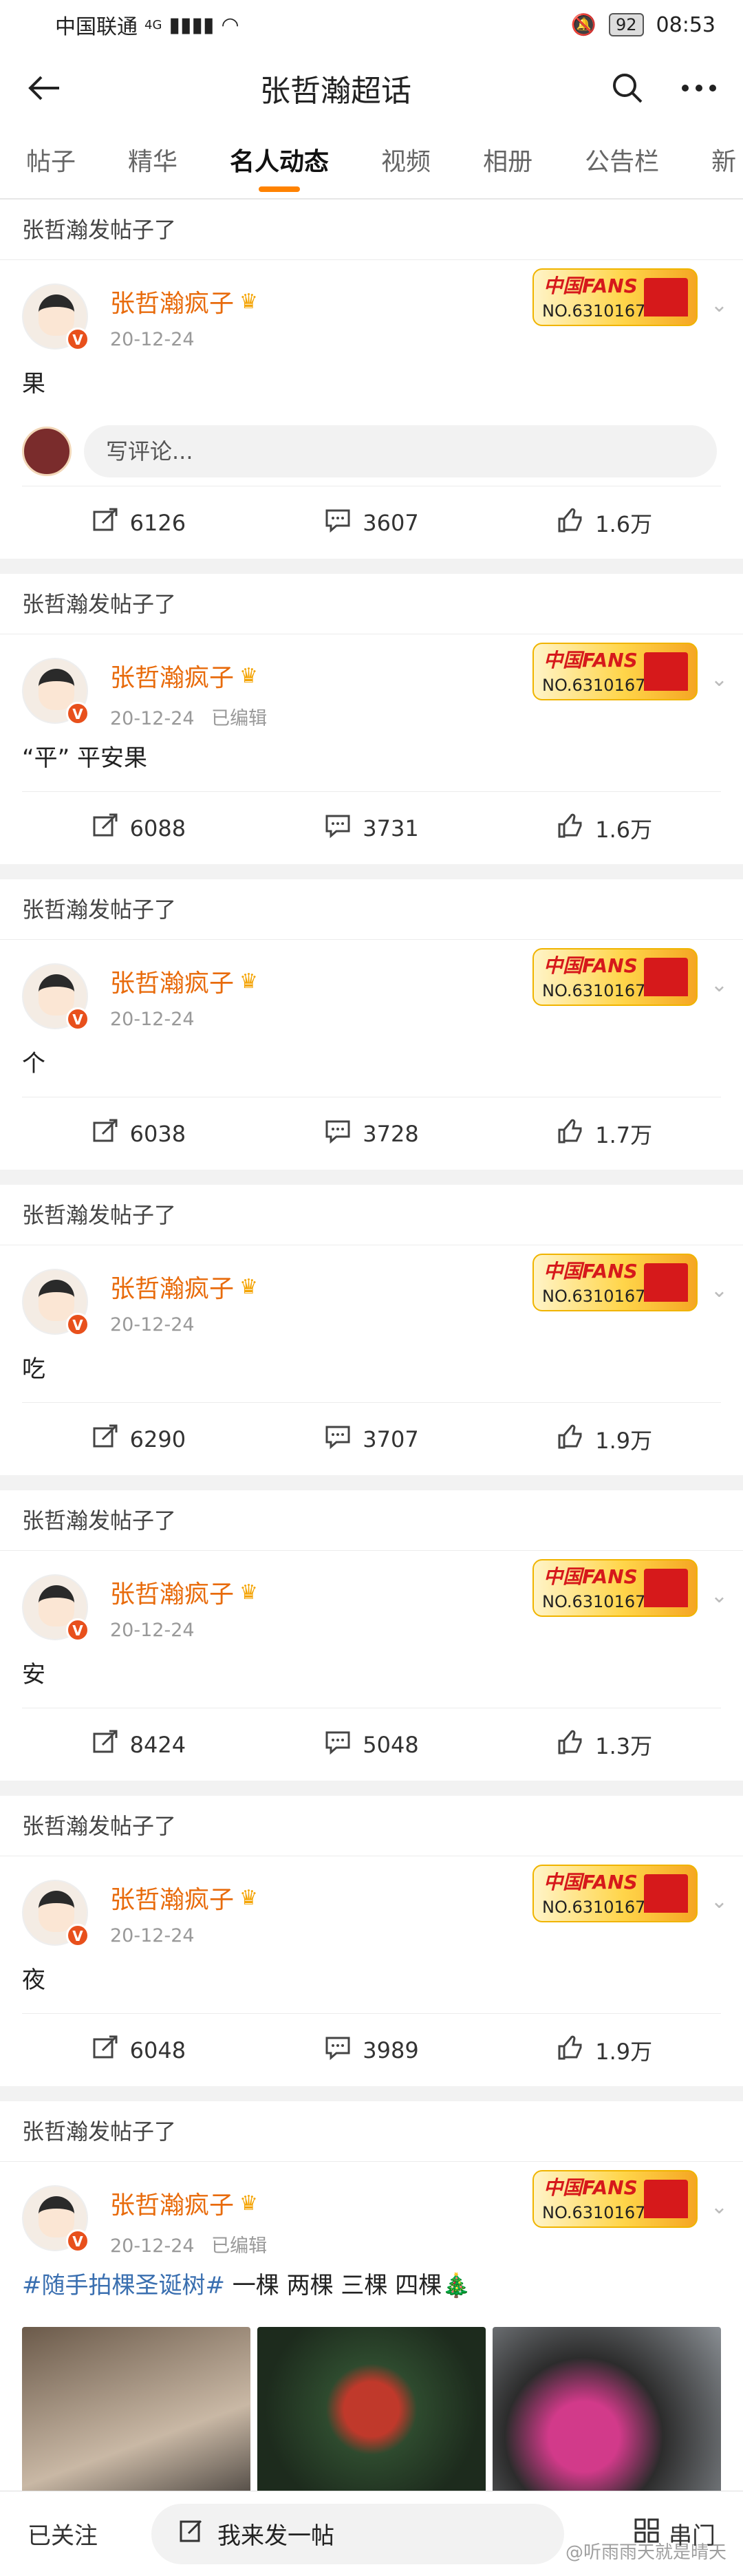 This screenshot has width=743, height=2576. I want to click on repost-button: 6290, so click(138, 1440).